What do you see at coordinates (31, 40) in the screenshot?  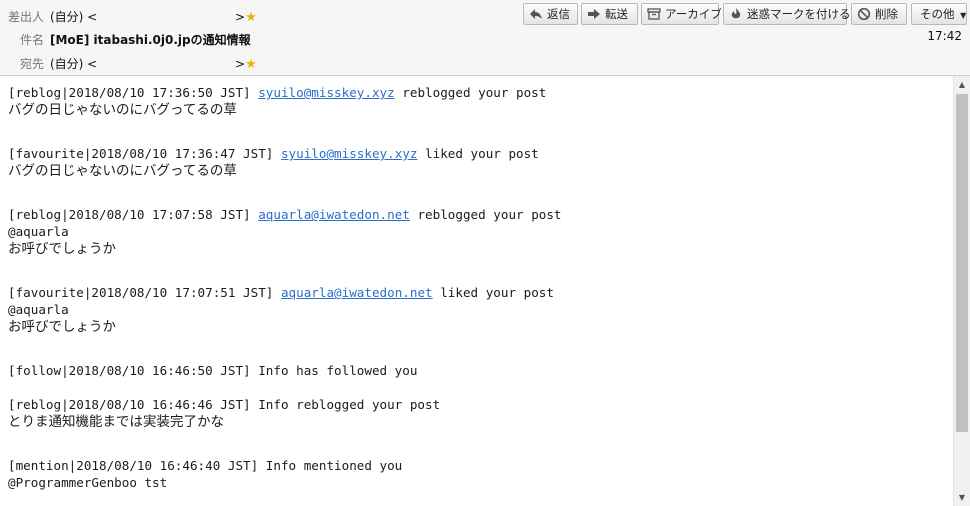 I see `subject-label: 件名` at bounding box center [31, 40].